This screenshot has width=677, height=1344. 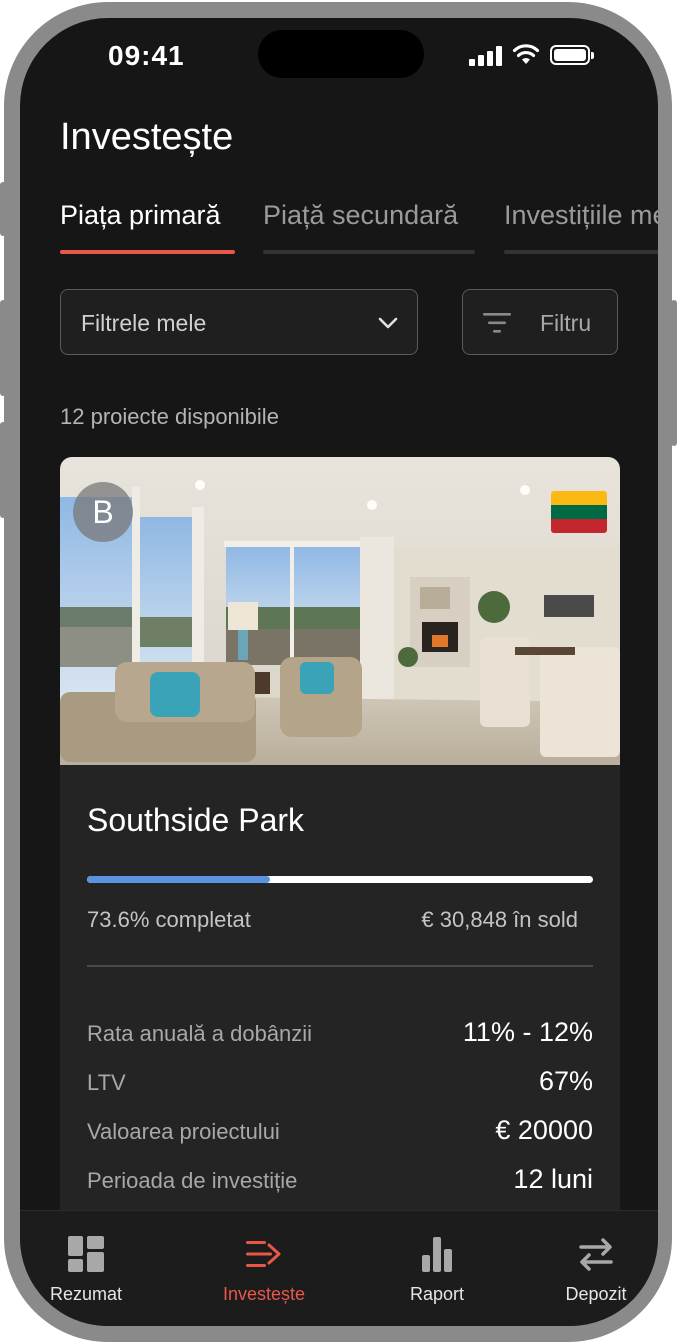 I want to click on filter-button: Filtru, so click(x=540, y=322).